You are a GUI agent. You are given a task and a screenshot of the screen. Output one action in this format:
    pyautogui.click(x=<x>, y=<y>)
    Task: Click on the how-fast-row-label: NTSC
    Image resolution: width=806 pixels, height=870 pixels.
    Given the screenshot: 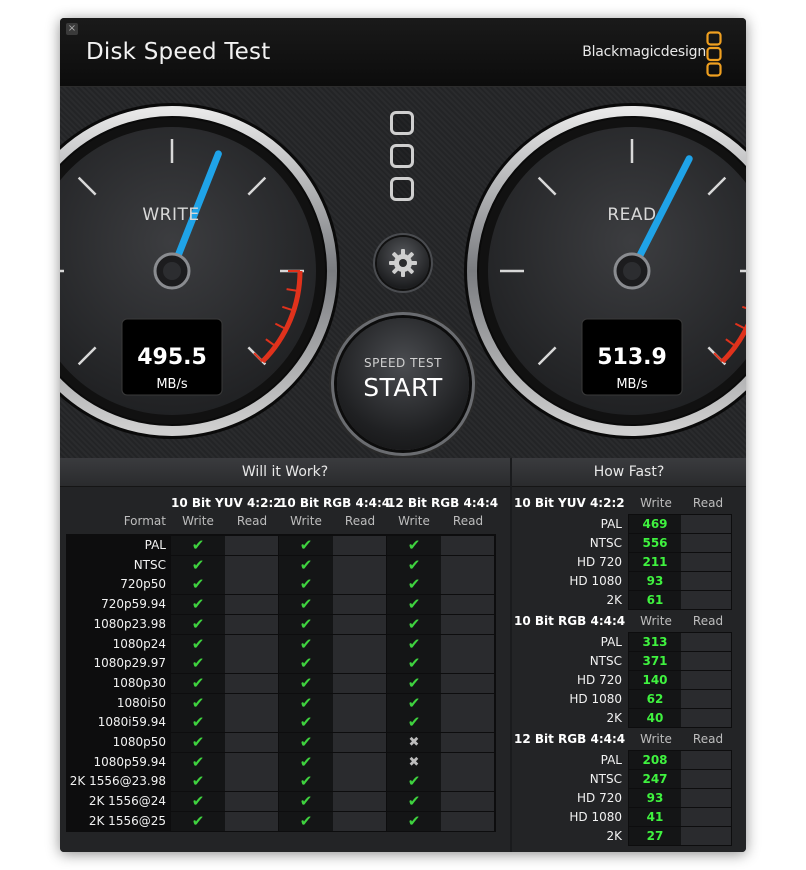 What is the action you would take?
    pyautogui.click(x=605, y=543)
    